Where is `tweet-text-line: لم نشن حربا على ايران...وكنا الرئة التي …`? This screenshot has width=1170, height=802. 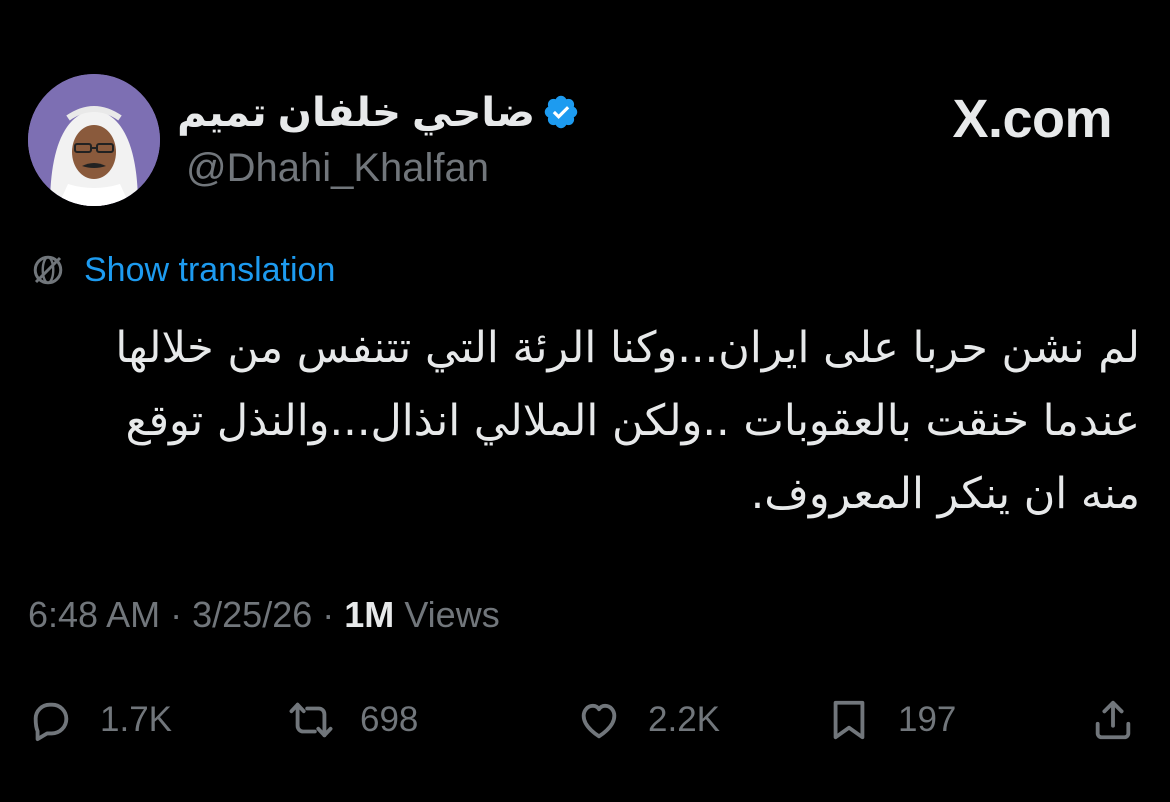
tweet-text-line: لم نشن حربا على ايران...وكنا الرئة التي … is located at coordinates (627, 348).